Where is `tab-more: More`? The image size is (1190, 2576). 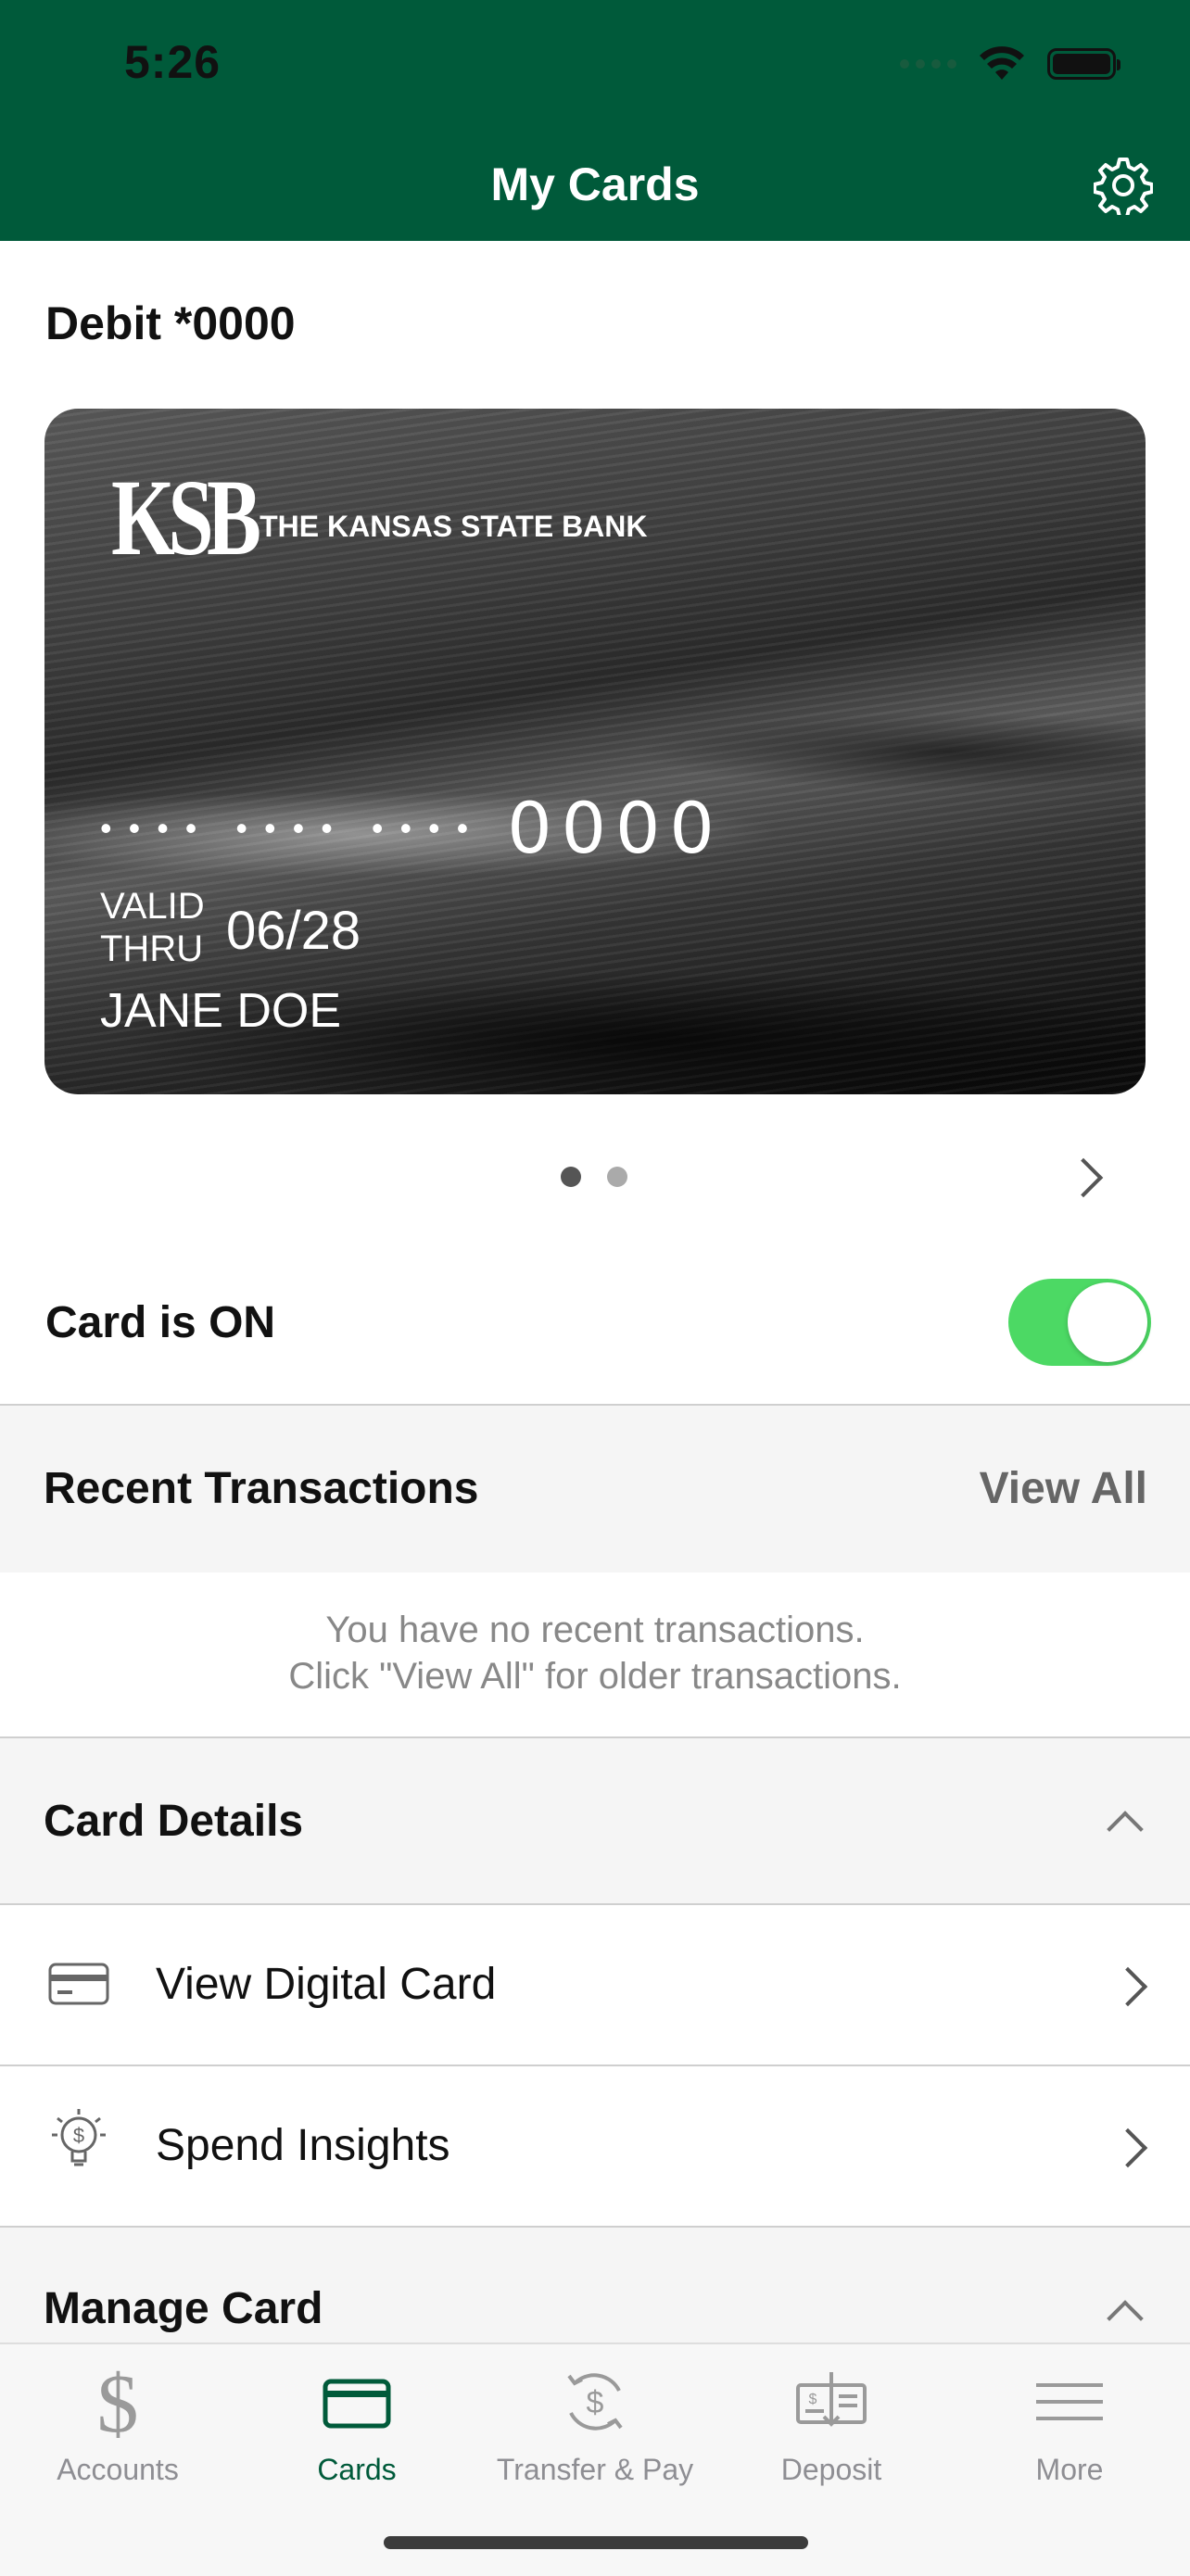 tab-more: More is located at coordinates (1069, 2425).